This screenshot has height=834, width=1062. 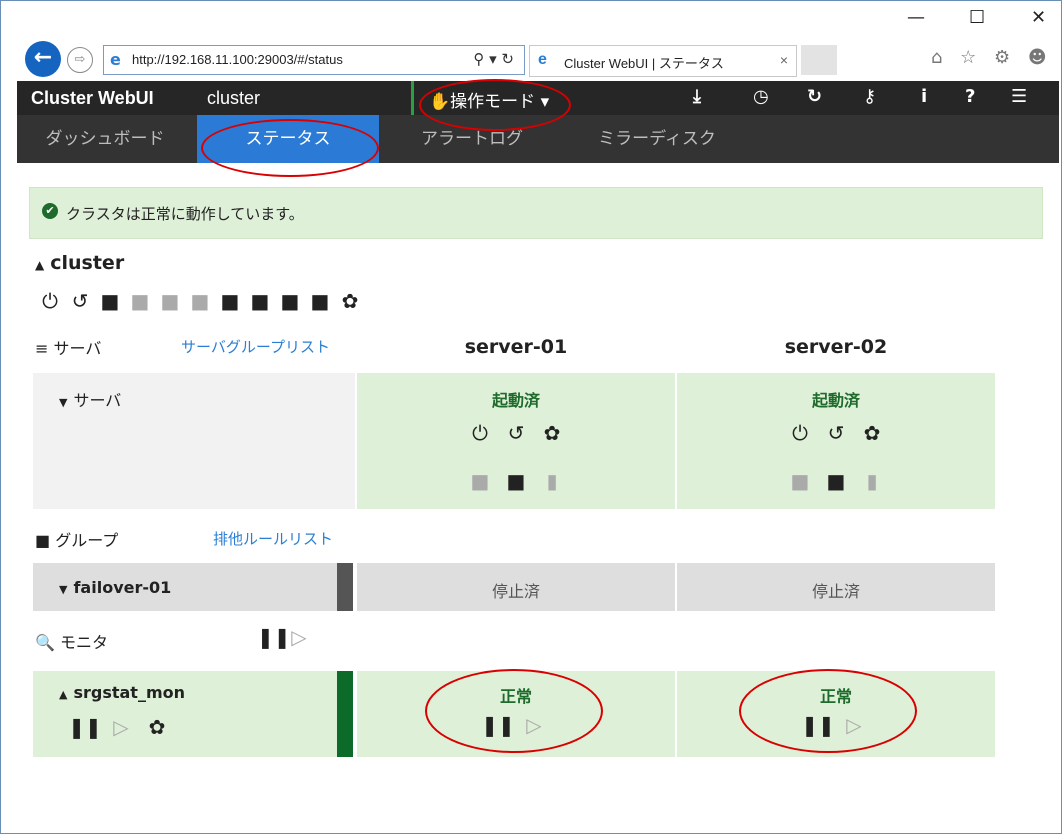 I want to click on exclusion-rule-list-link: 排他ルールリスト, so click(x=273, y=538).